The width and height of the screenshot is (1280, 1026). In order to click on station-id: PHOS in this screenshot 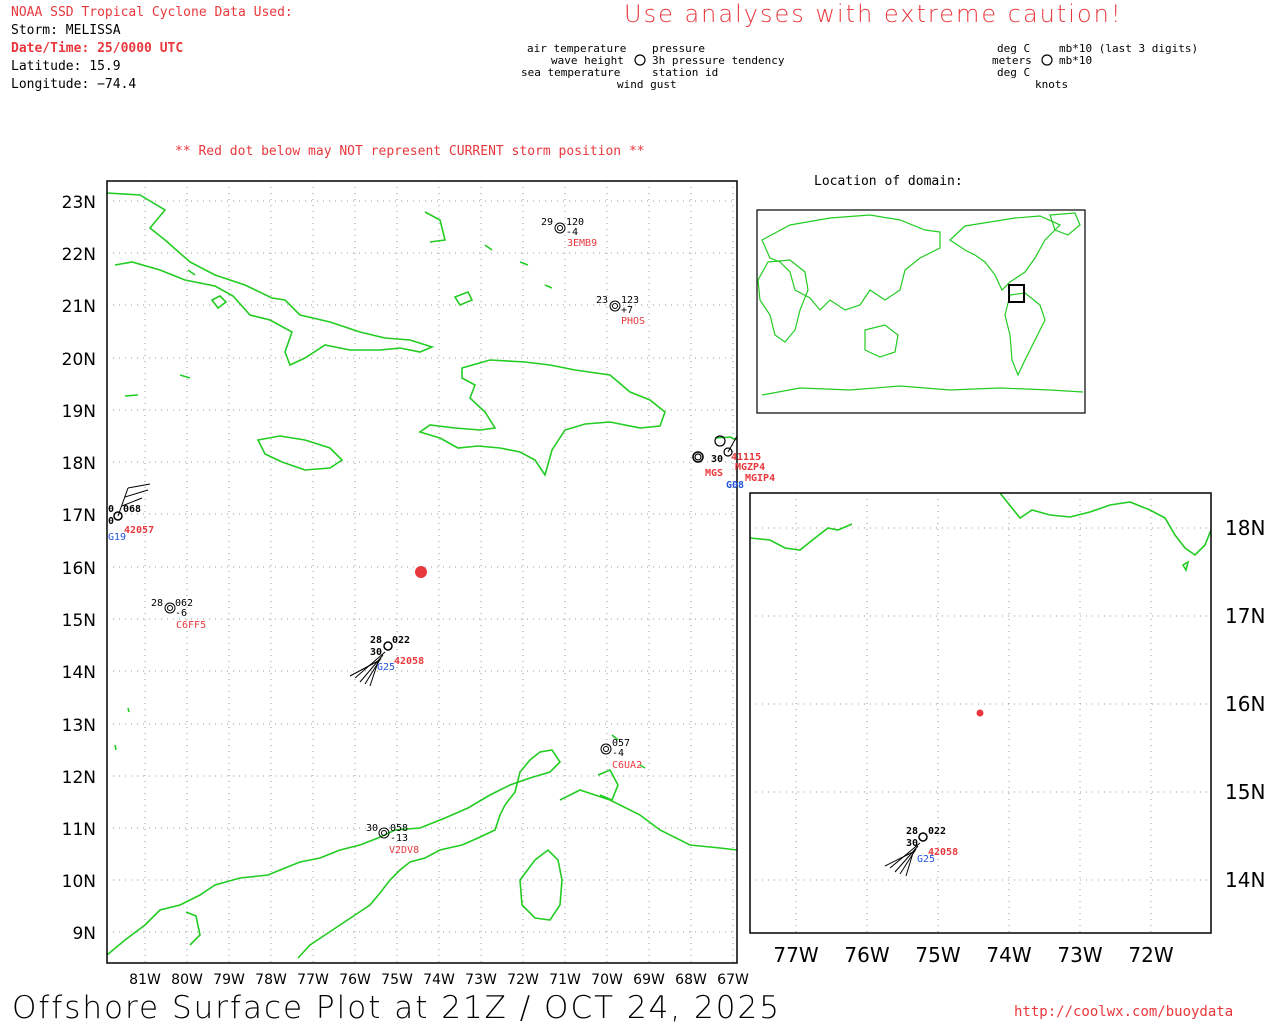, I will do `click(633, 321)`.